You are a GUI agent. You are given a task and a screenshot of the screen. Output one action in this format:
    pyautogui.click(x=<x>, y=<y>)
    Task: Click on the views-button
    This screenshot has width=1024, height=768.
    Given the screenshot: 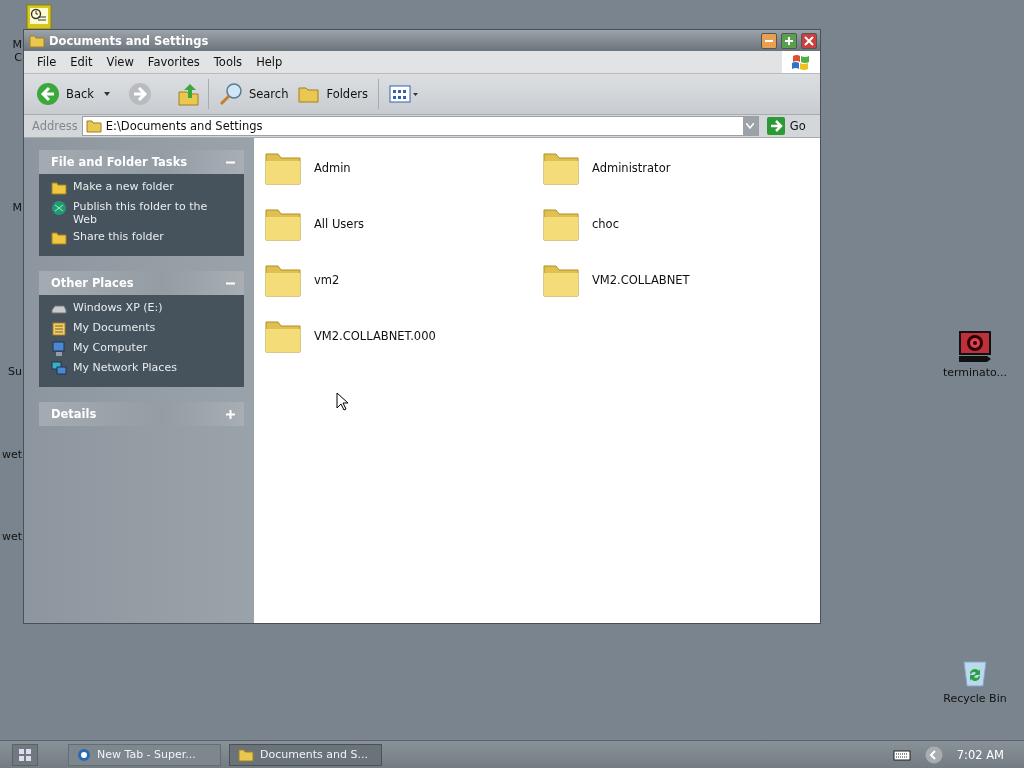 What is the action you would take?
    pyautogui.click(x=403, y=94)
    